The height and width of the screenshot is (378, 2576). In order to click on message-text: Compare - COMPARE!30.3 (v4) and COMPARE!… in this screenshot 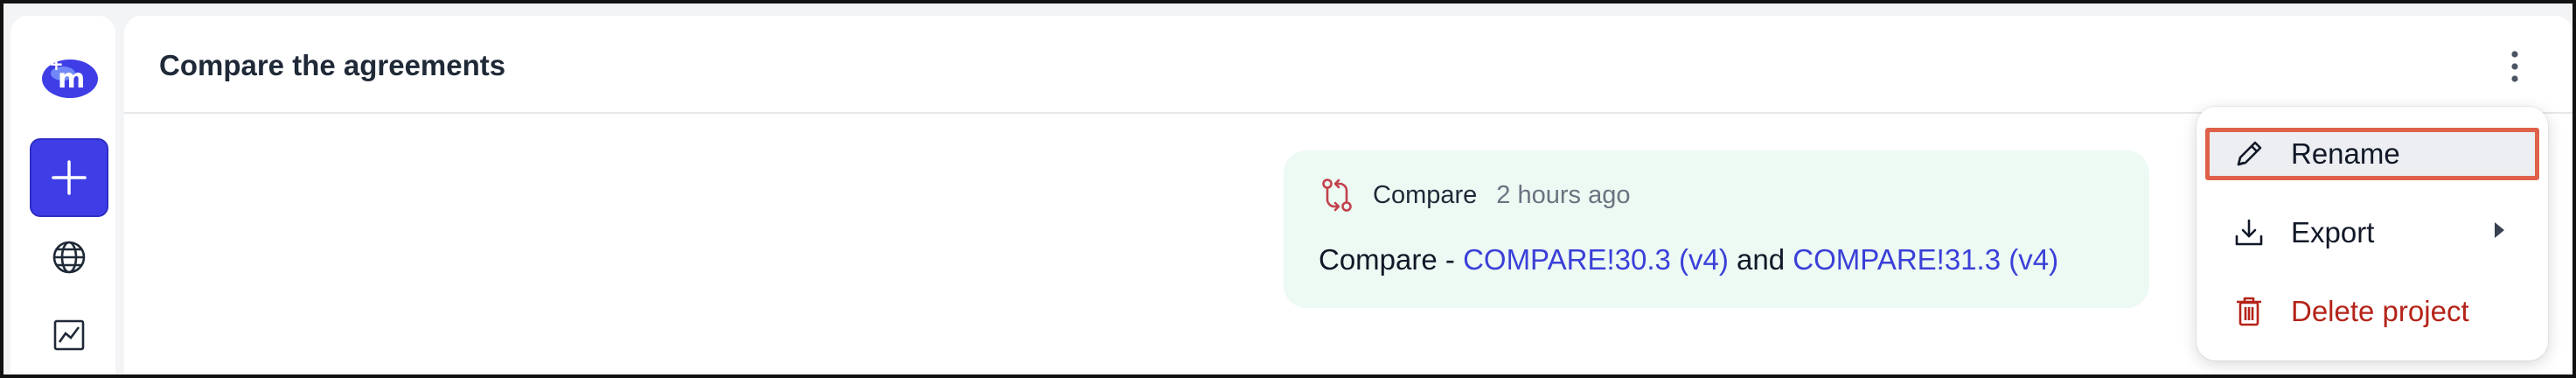, I will do `click(1688, 259)`.